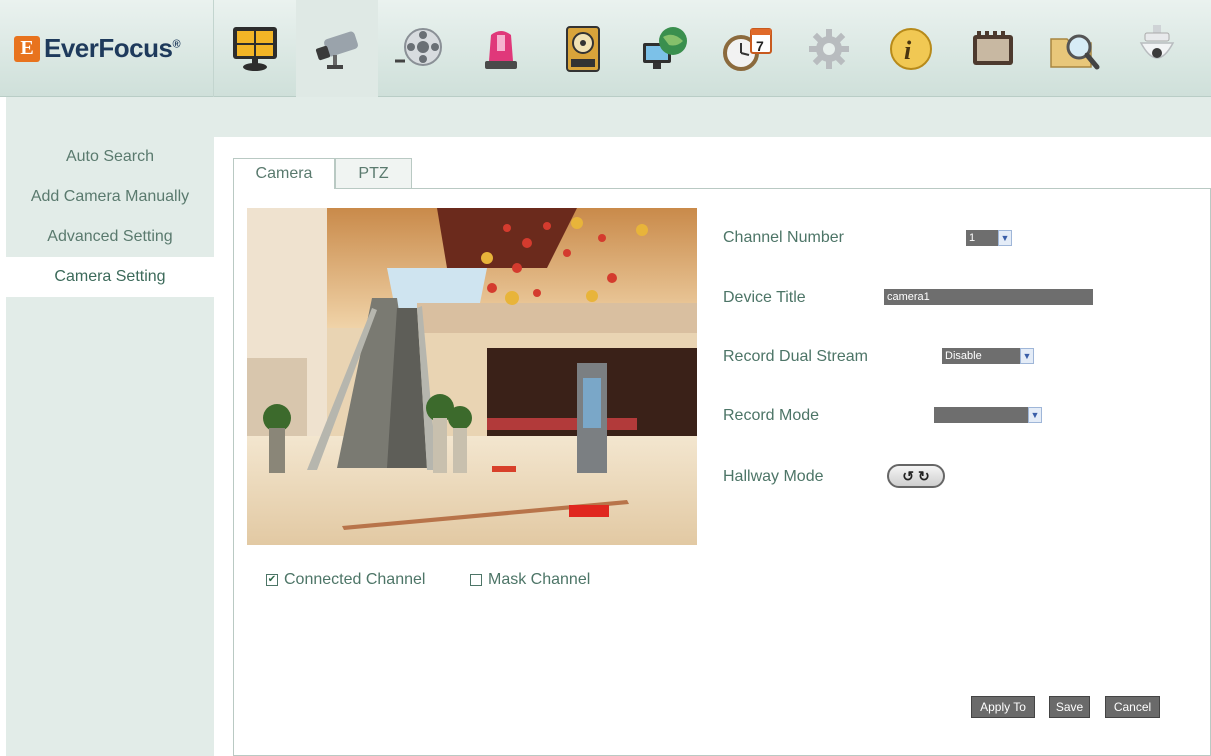  Describe the element at coordinates (110, 277) in the screenshot. I see `sidebar-item-camera-setting: Camera Setting` at that location.